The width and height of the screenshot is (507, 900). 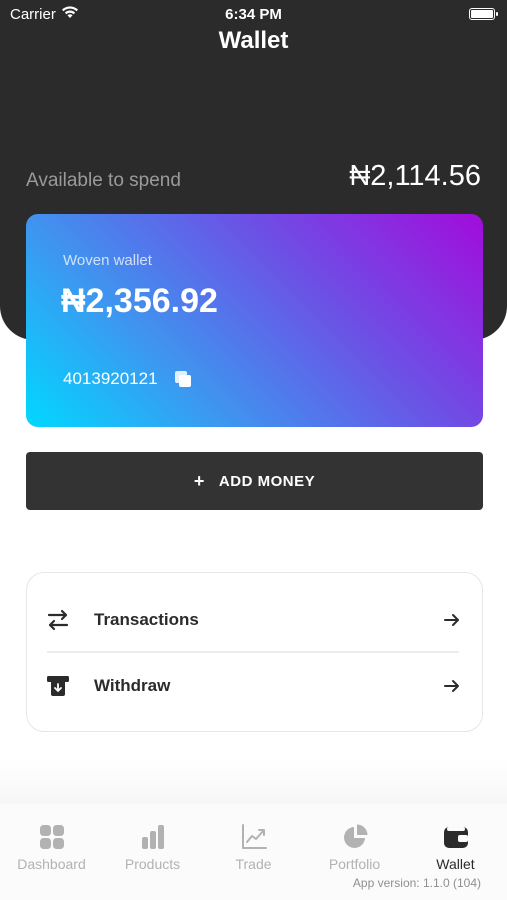 I want to click on status-bar: Carrier 6:34 PM, so click(x=253, y=14).